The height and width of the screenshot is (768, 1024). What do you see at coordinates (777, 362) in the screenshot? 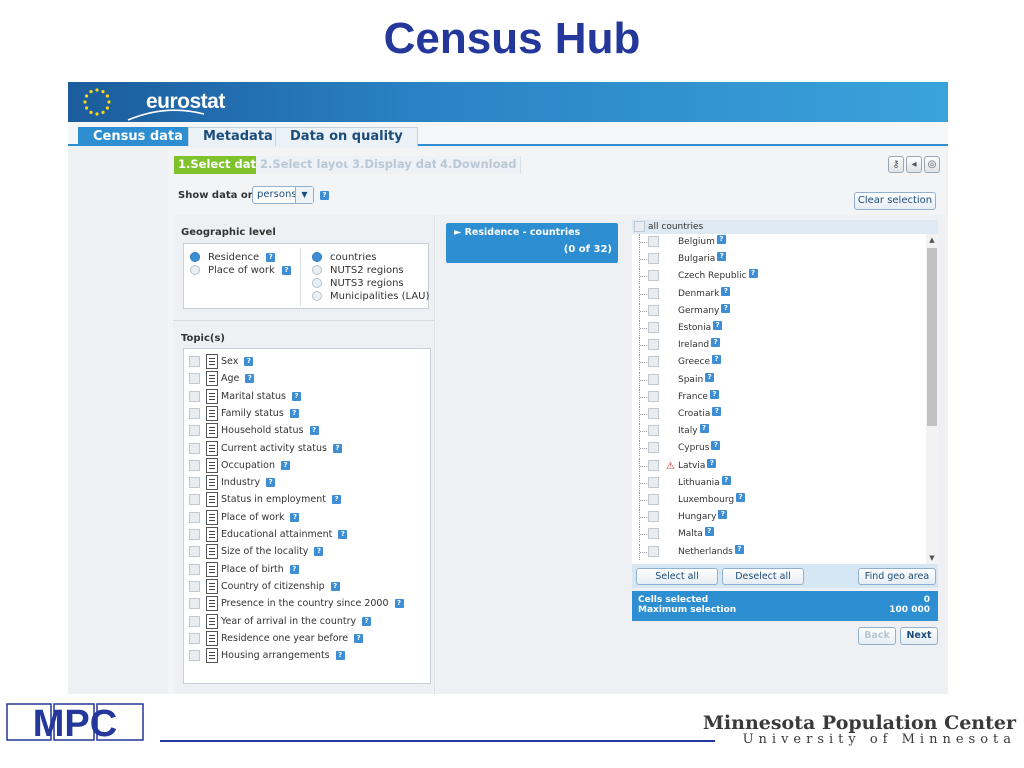
I see `country-row: Greece?` at bounding box center [777, 362].